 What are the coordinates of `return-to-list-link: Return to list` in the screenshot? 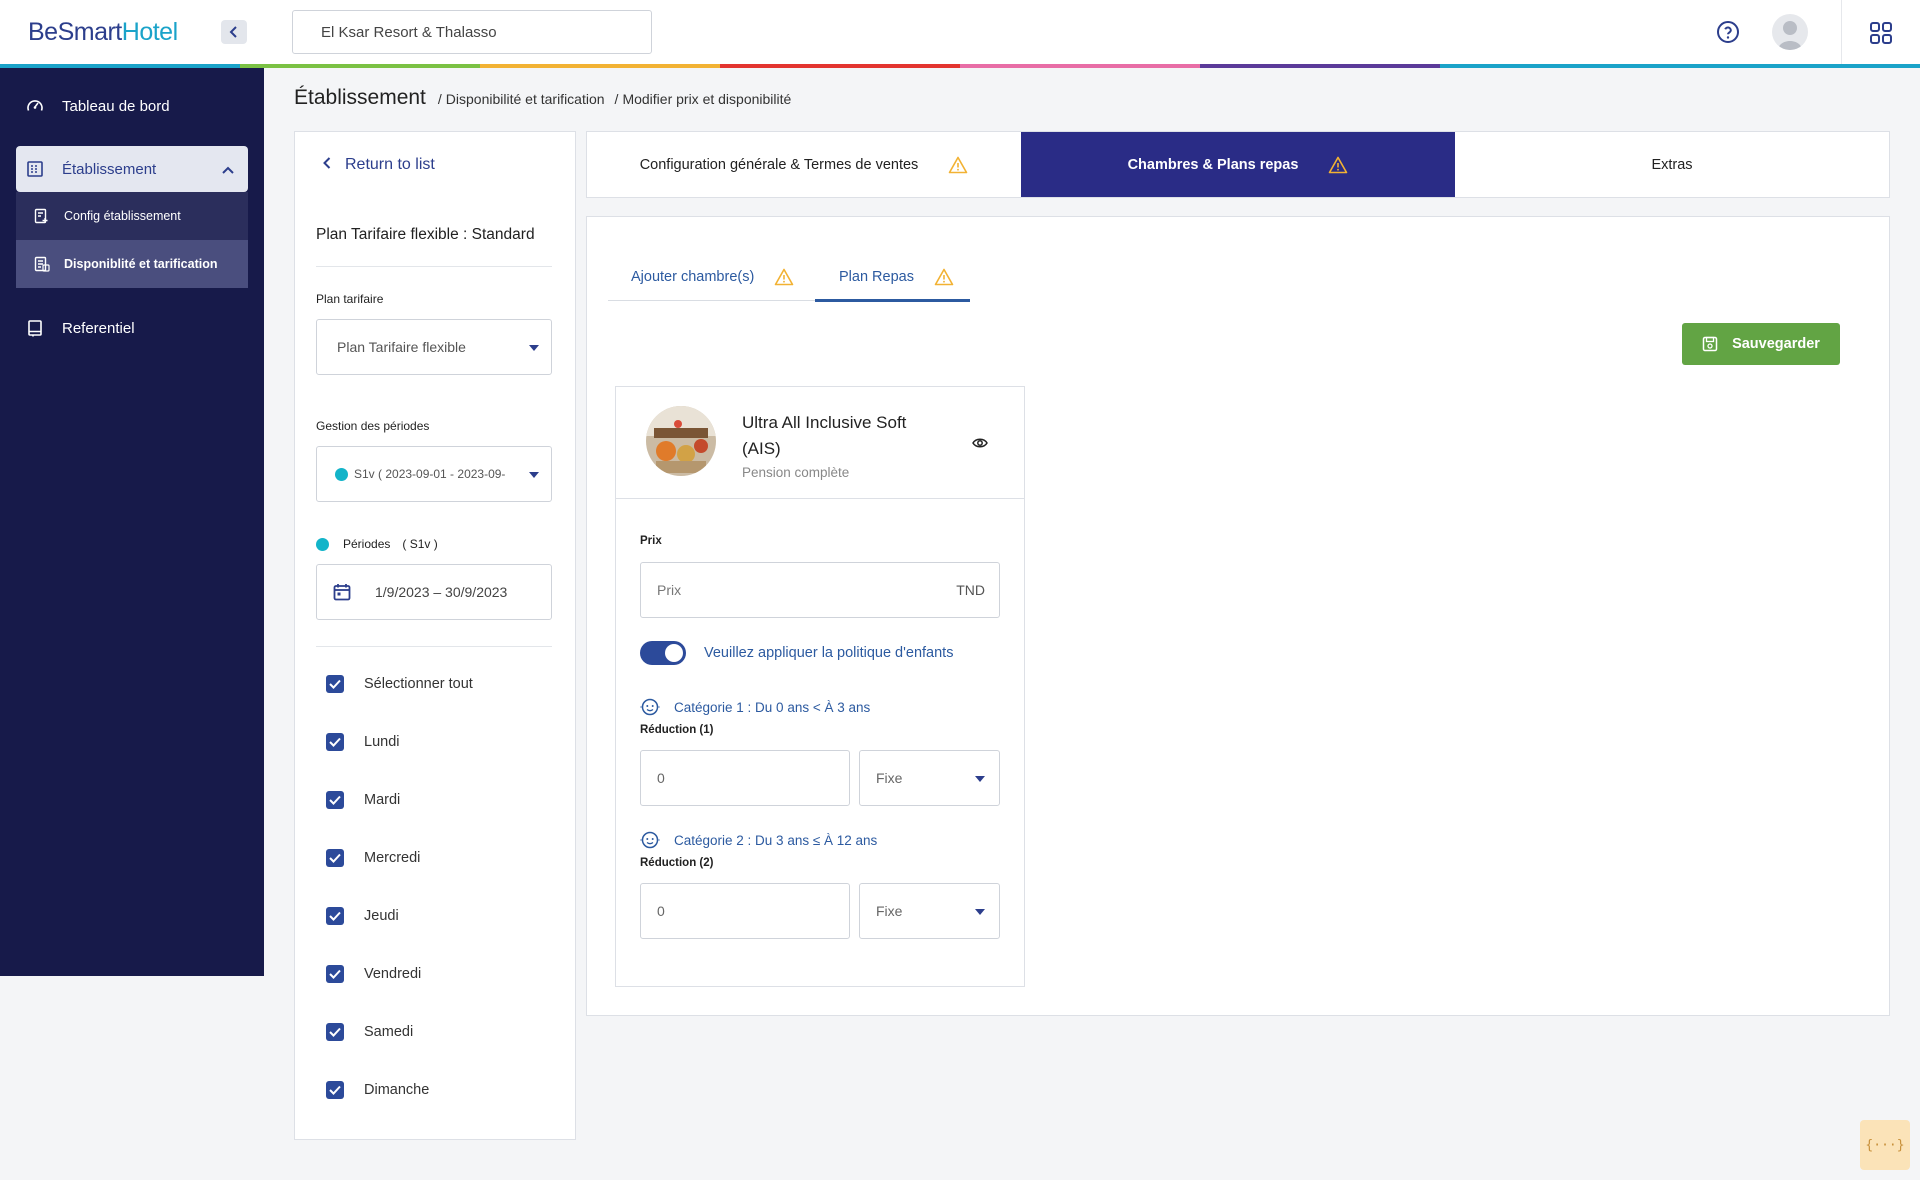 It's located at (379, 165).